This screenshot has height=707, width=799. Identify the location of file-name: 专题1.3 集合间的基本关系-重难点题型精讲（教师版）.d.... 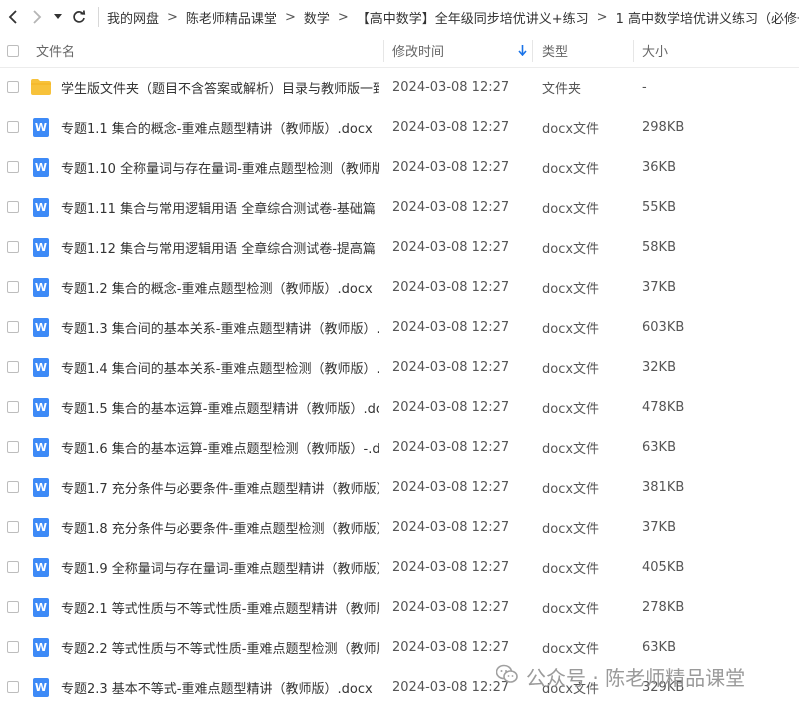
(220, 327).